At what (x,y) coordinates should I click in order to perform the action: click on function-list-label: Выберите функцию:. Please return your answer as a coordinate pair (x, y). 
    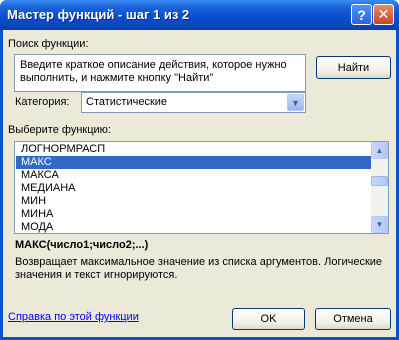
    Looking at the image, I should click on (59, 130).